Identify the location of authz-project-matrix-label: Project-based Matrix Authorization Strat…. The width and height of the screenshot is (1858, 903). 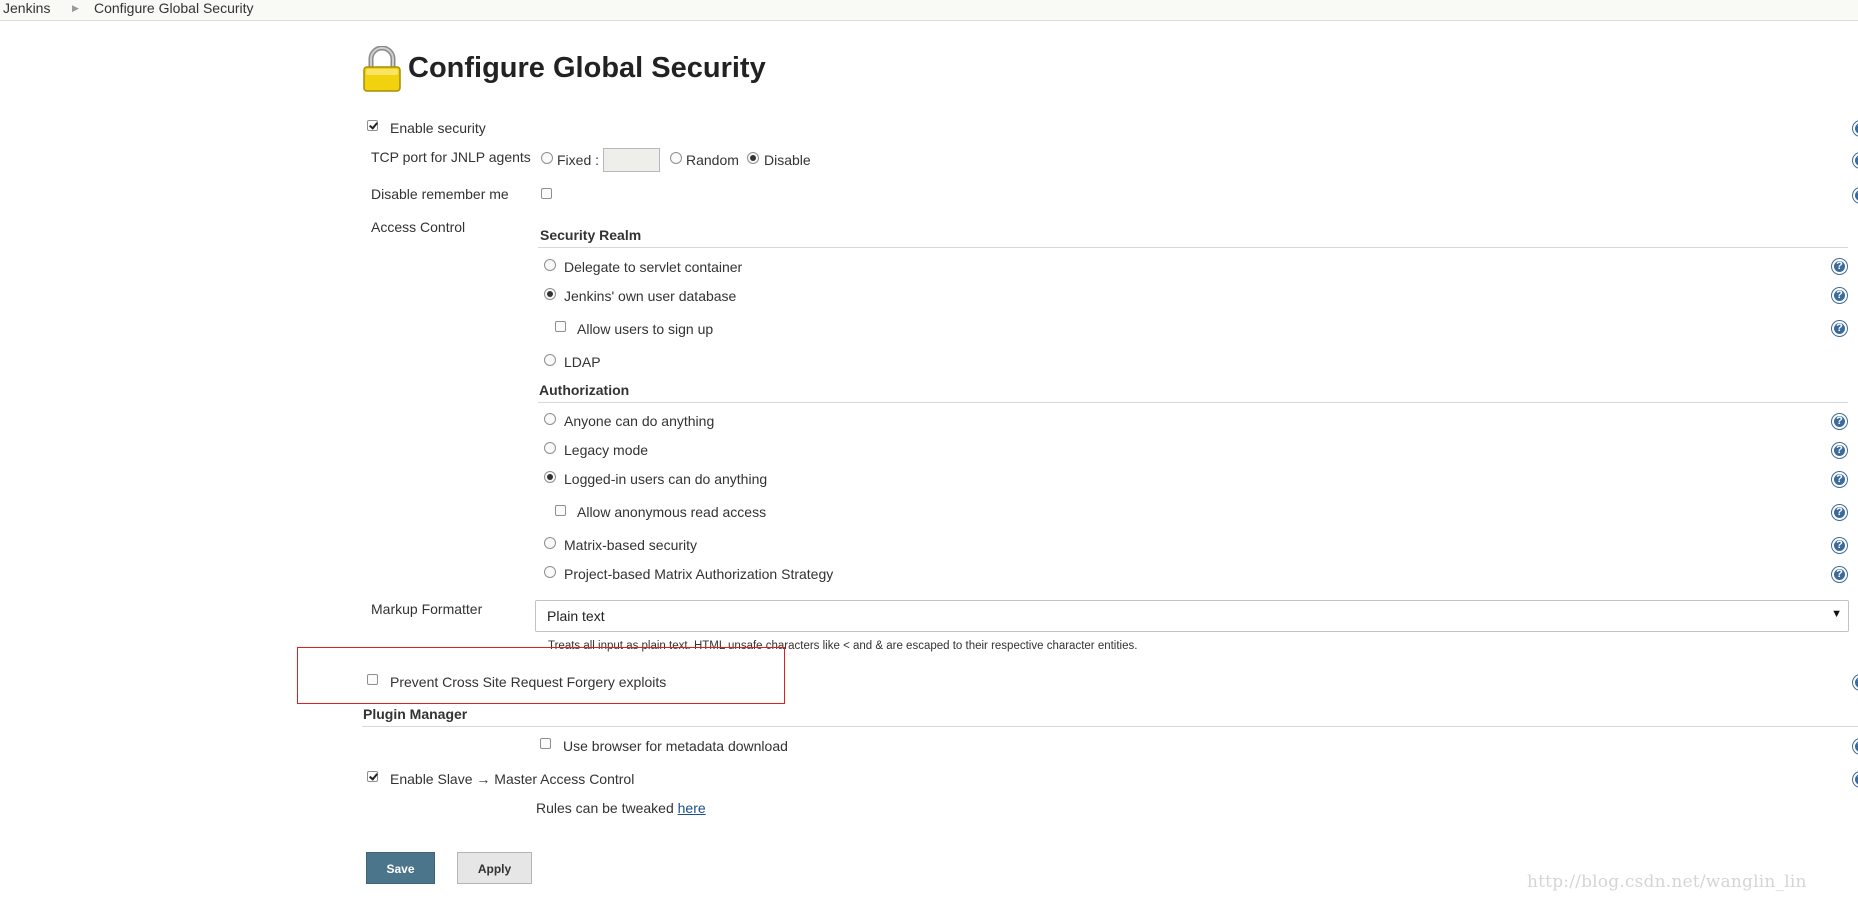
(699, 574).